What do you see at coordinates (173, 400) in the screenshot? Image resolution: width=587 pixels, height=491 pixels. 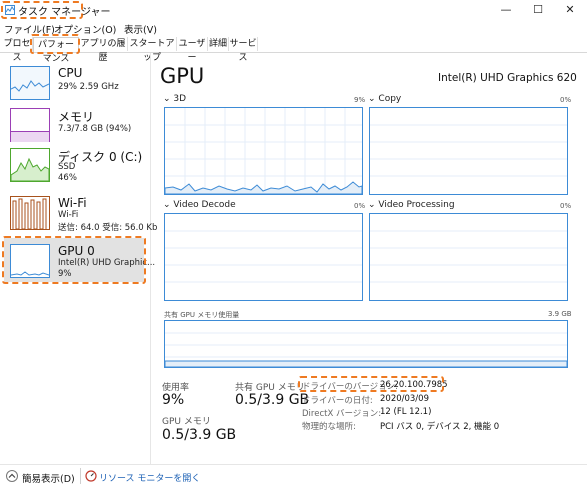 I see `usage-value: 9%` at bounding box center [173, 400].